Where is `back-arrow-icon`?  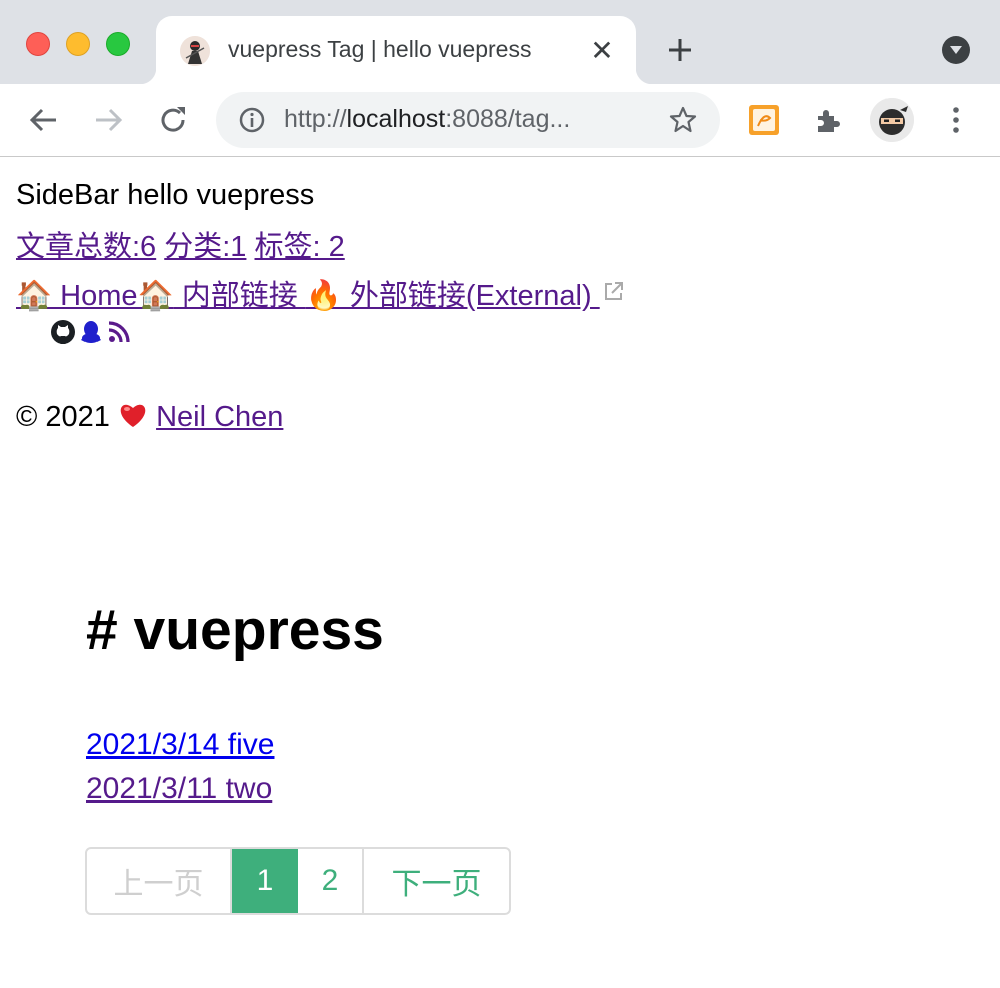
back-arrow-icon is located at coordinates (44, 120).